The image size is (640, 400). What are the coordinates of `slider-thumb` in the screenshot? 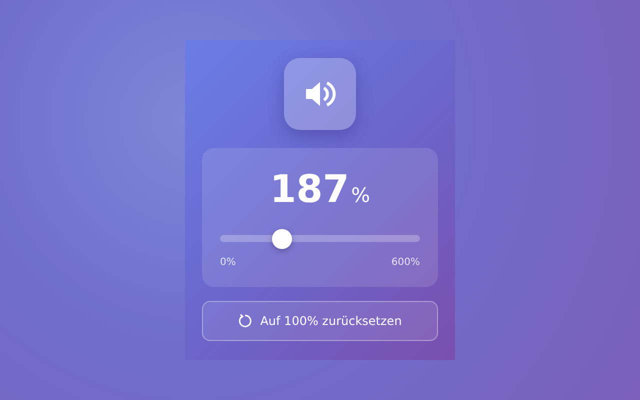 It's located at (282, 238).